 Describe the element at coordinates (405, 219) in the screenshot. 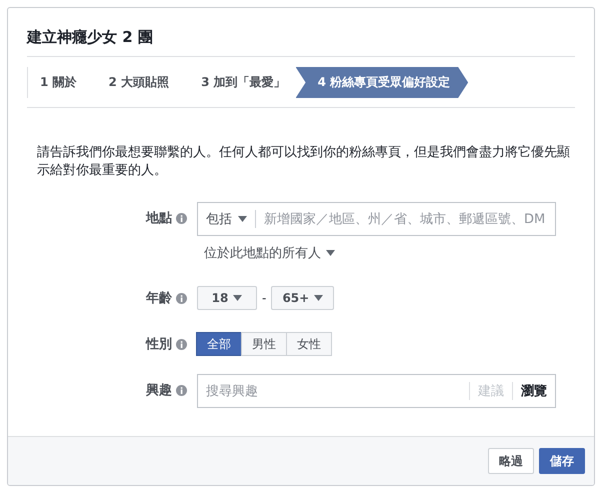

I see `placeholder-text: 新增國家／地區、州／省、城市、郵遞區號、DM` at that location.